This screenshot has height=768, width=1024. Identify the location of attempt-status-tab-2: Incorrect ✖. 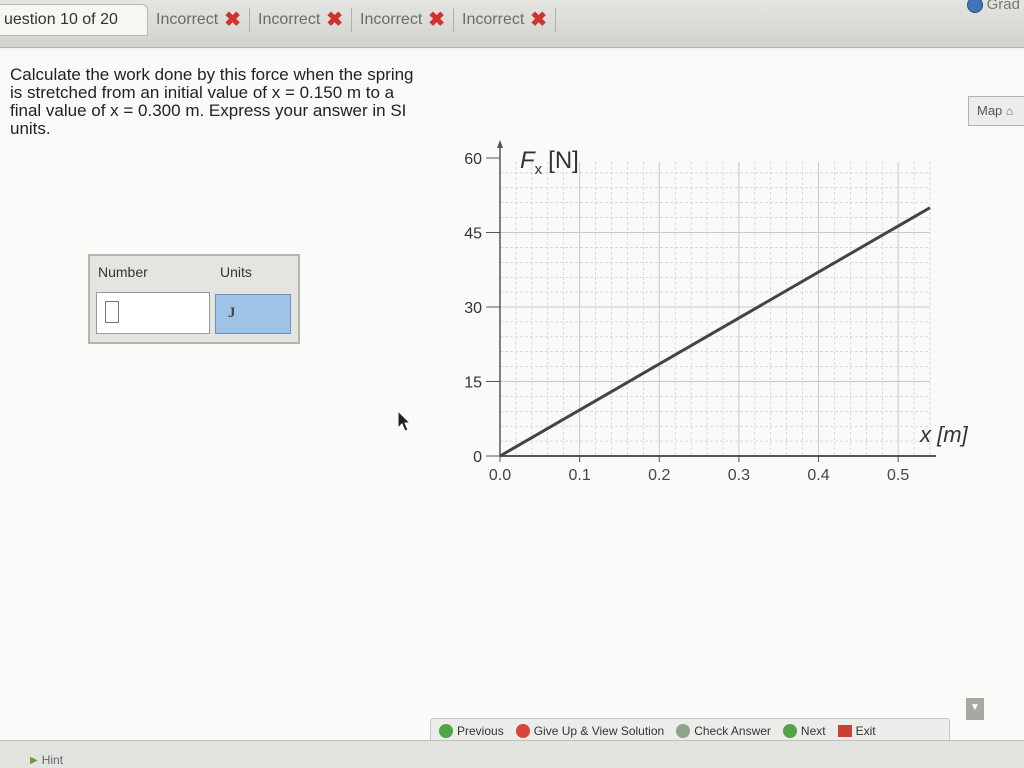
(302, 20).